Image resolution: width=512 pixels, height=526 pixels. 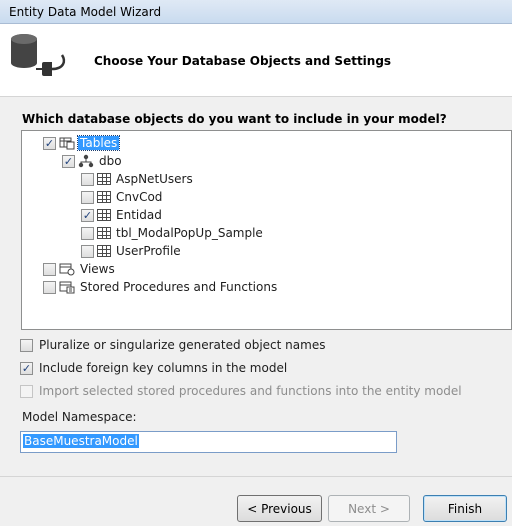 What do you see at coordinates (38, 55) in the screenshot?
I see `database-plug-icon` at bounding box center [38, 55].